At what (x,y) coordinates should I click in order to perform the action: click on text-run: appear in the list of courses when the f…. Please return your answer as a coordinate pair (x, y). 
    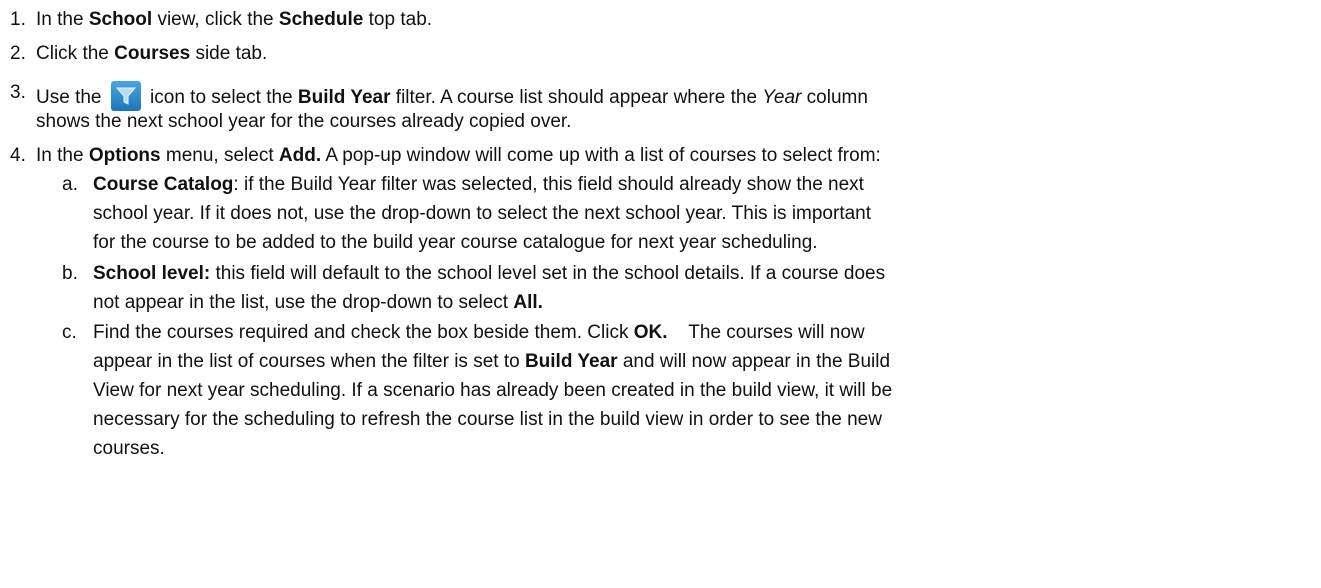
    Looking at the image, I should click on (309, 361).